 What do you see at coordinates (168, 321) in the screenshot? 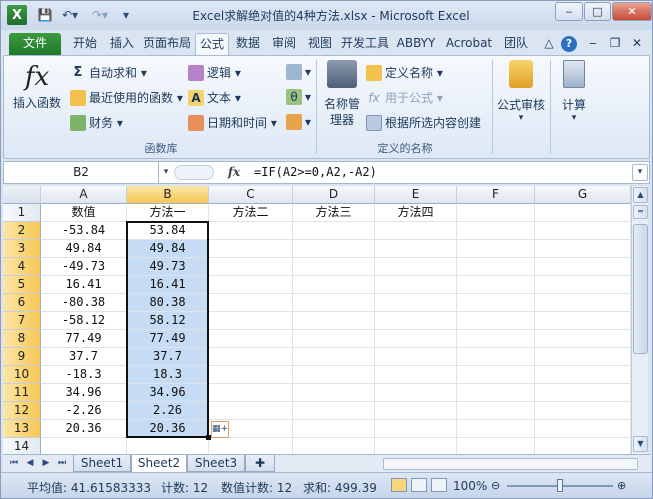
I see `cell: 58.12` at bounding box center [168, 321].